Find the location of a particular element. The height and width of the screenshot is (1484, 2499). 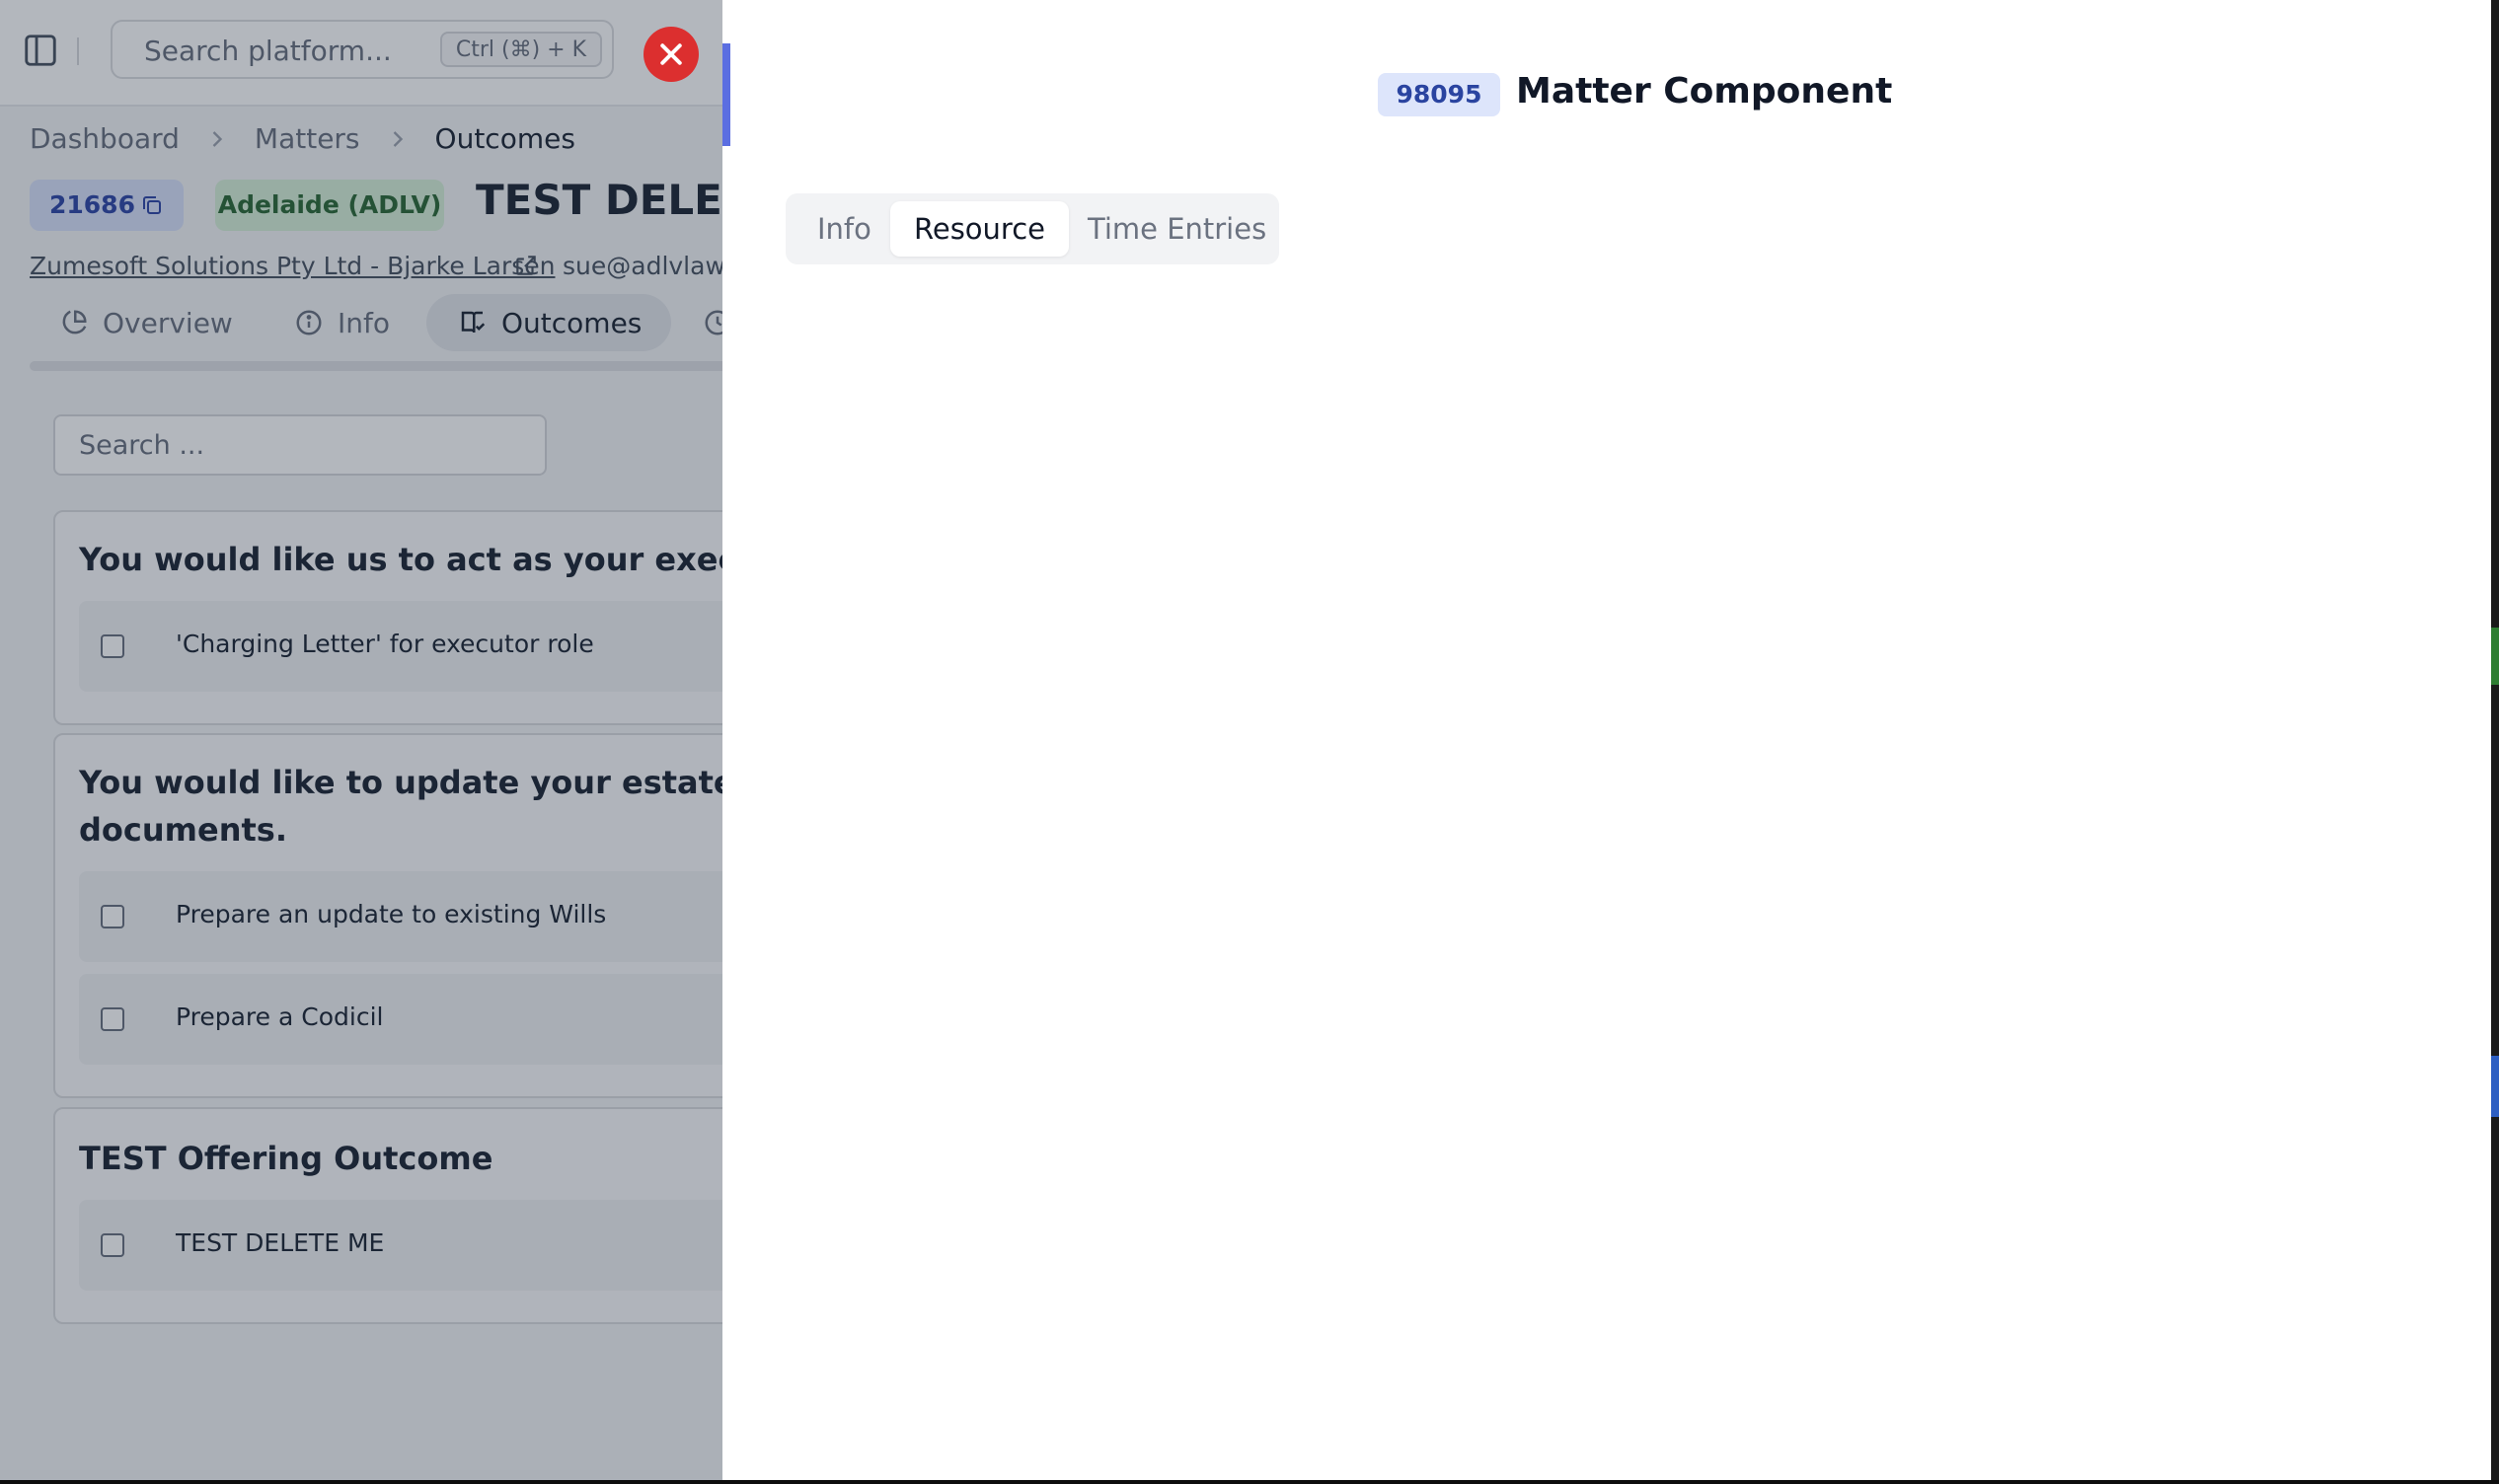

tab-resource: Resource is located at coordinates (980, 229).